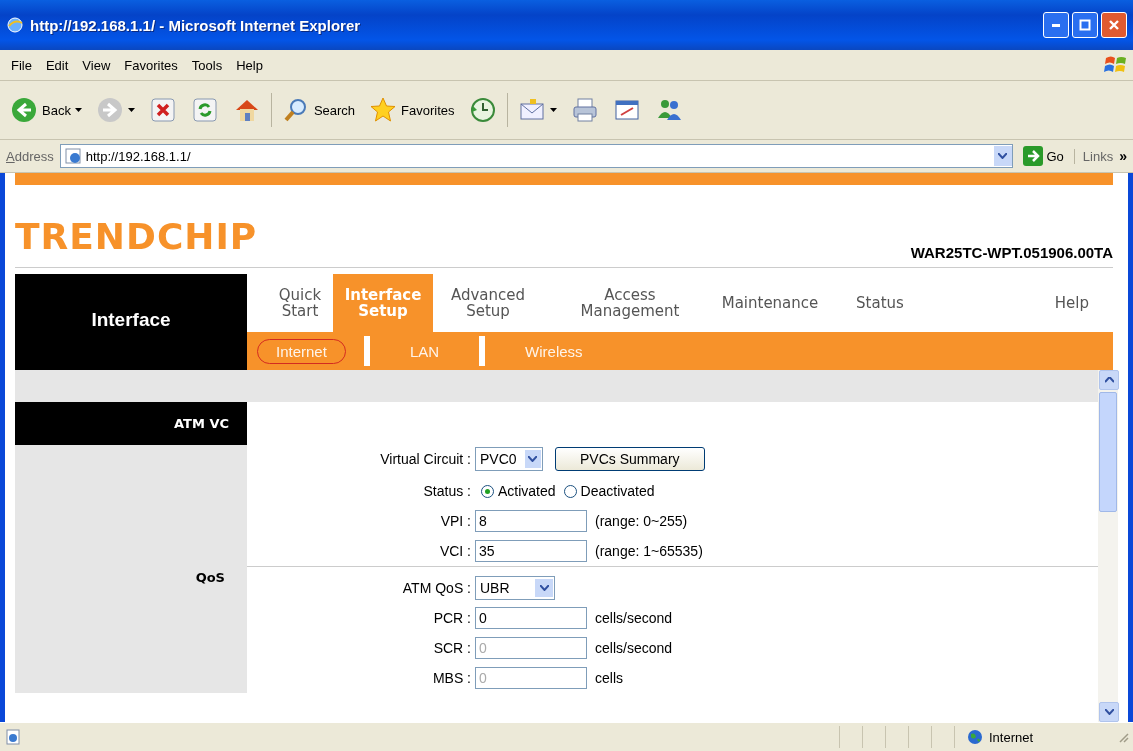 The image size is (1133, 751). What do you see at coordinates (455, 551) in the screenshot?
I see `field-label: VCI :` at bounding box center [455, 551].